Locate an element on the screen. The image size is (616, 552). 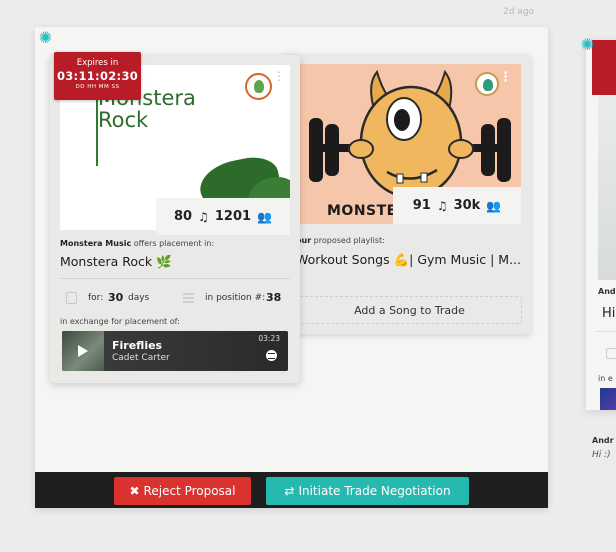
proposed-playlist-art: ⋮ MONSTE 91 ♫ 30k 👥 is located at coordinates (410, 144).